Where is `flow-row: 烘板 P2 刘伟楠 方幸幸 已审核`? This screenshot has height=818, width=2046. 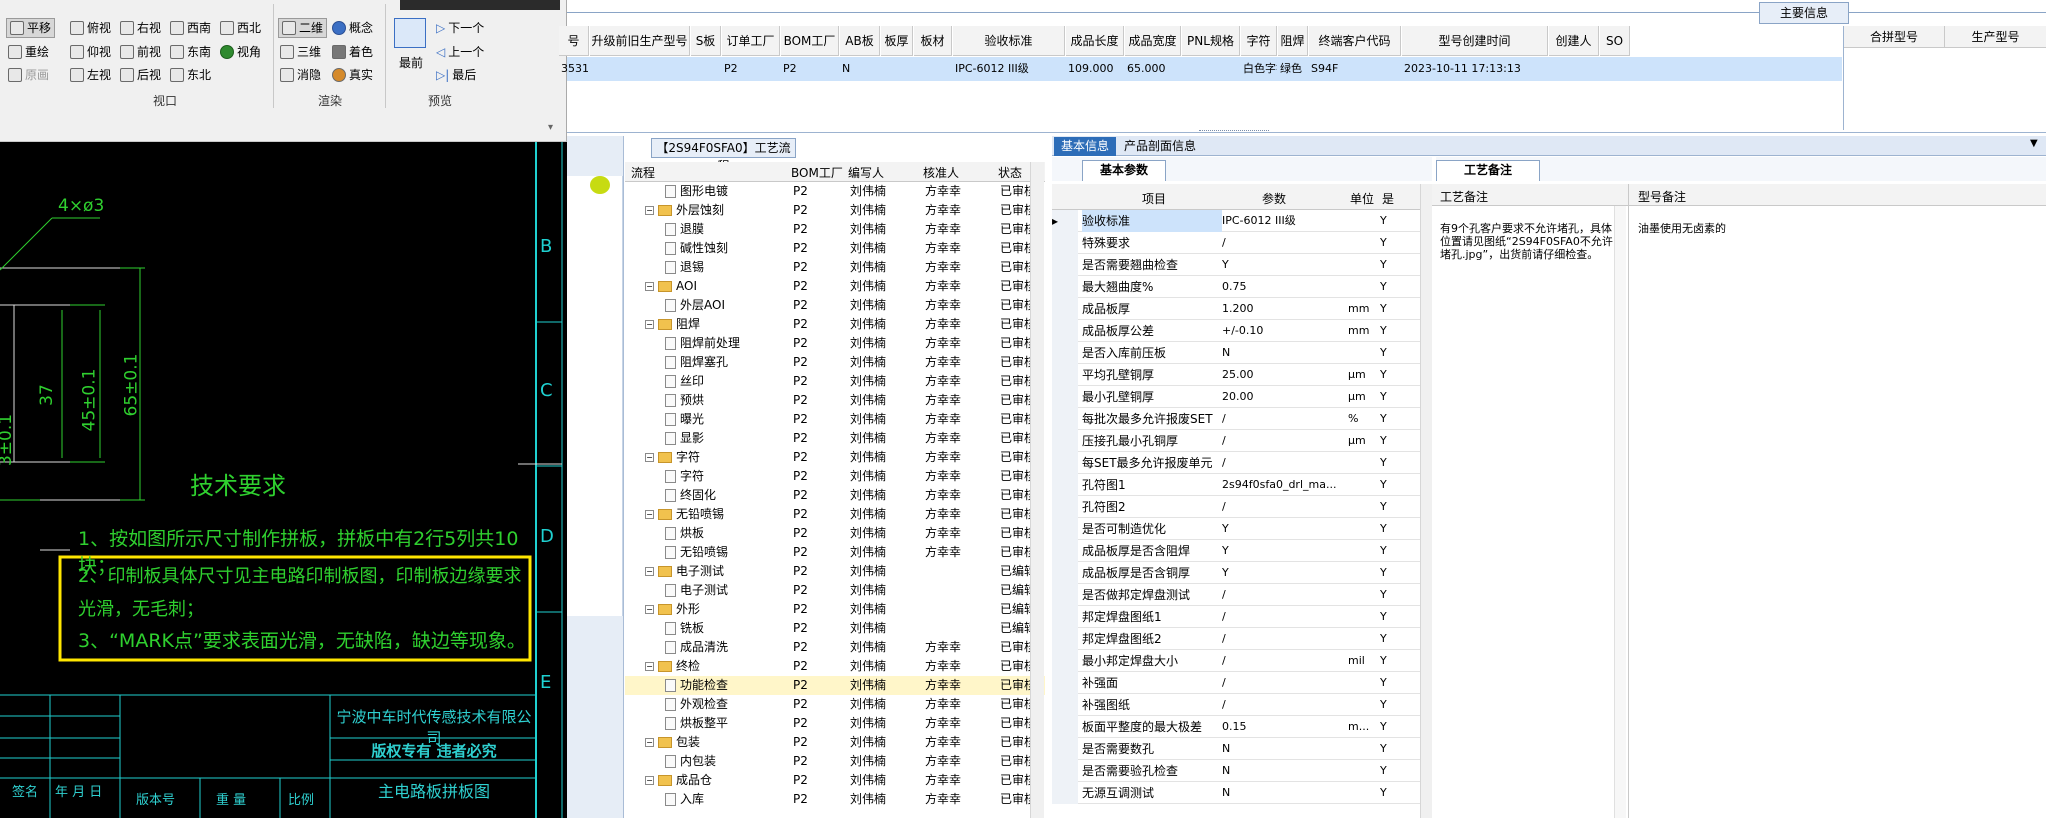 flow-row: 烘板 P2 刘伟楠 方幸幸 已审核 is located at coordinates (835, 533).